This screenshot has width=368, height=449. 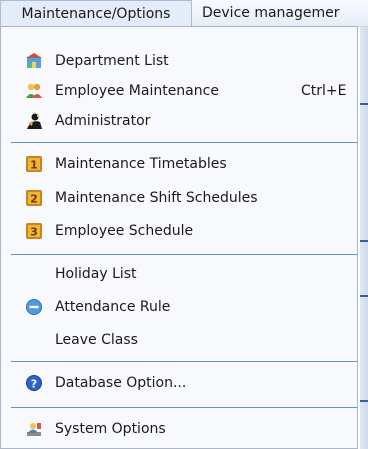 I want to click on menu-item-department-list: Department List, so click(x=179, y=61).